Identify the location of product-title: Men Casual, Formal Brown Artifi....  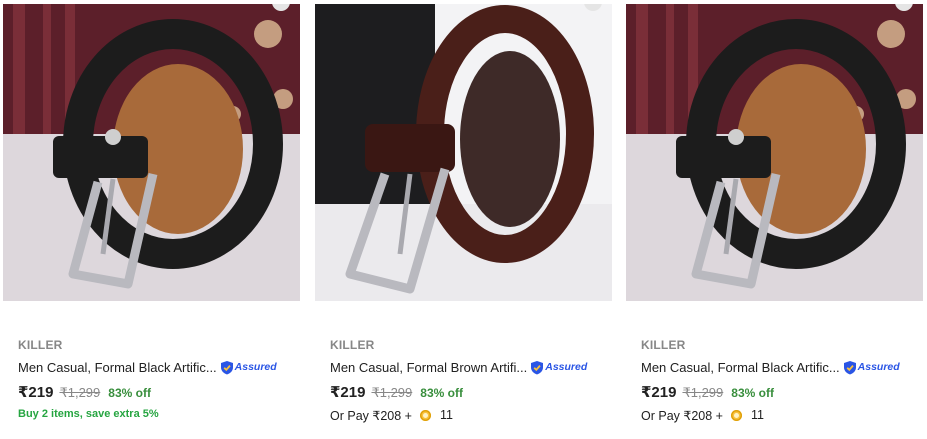
(428, 367).